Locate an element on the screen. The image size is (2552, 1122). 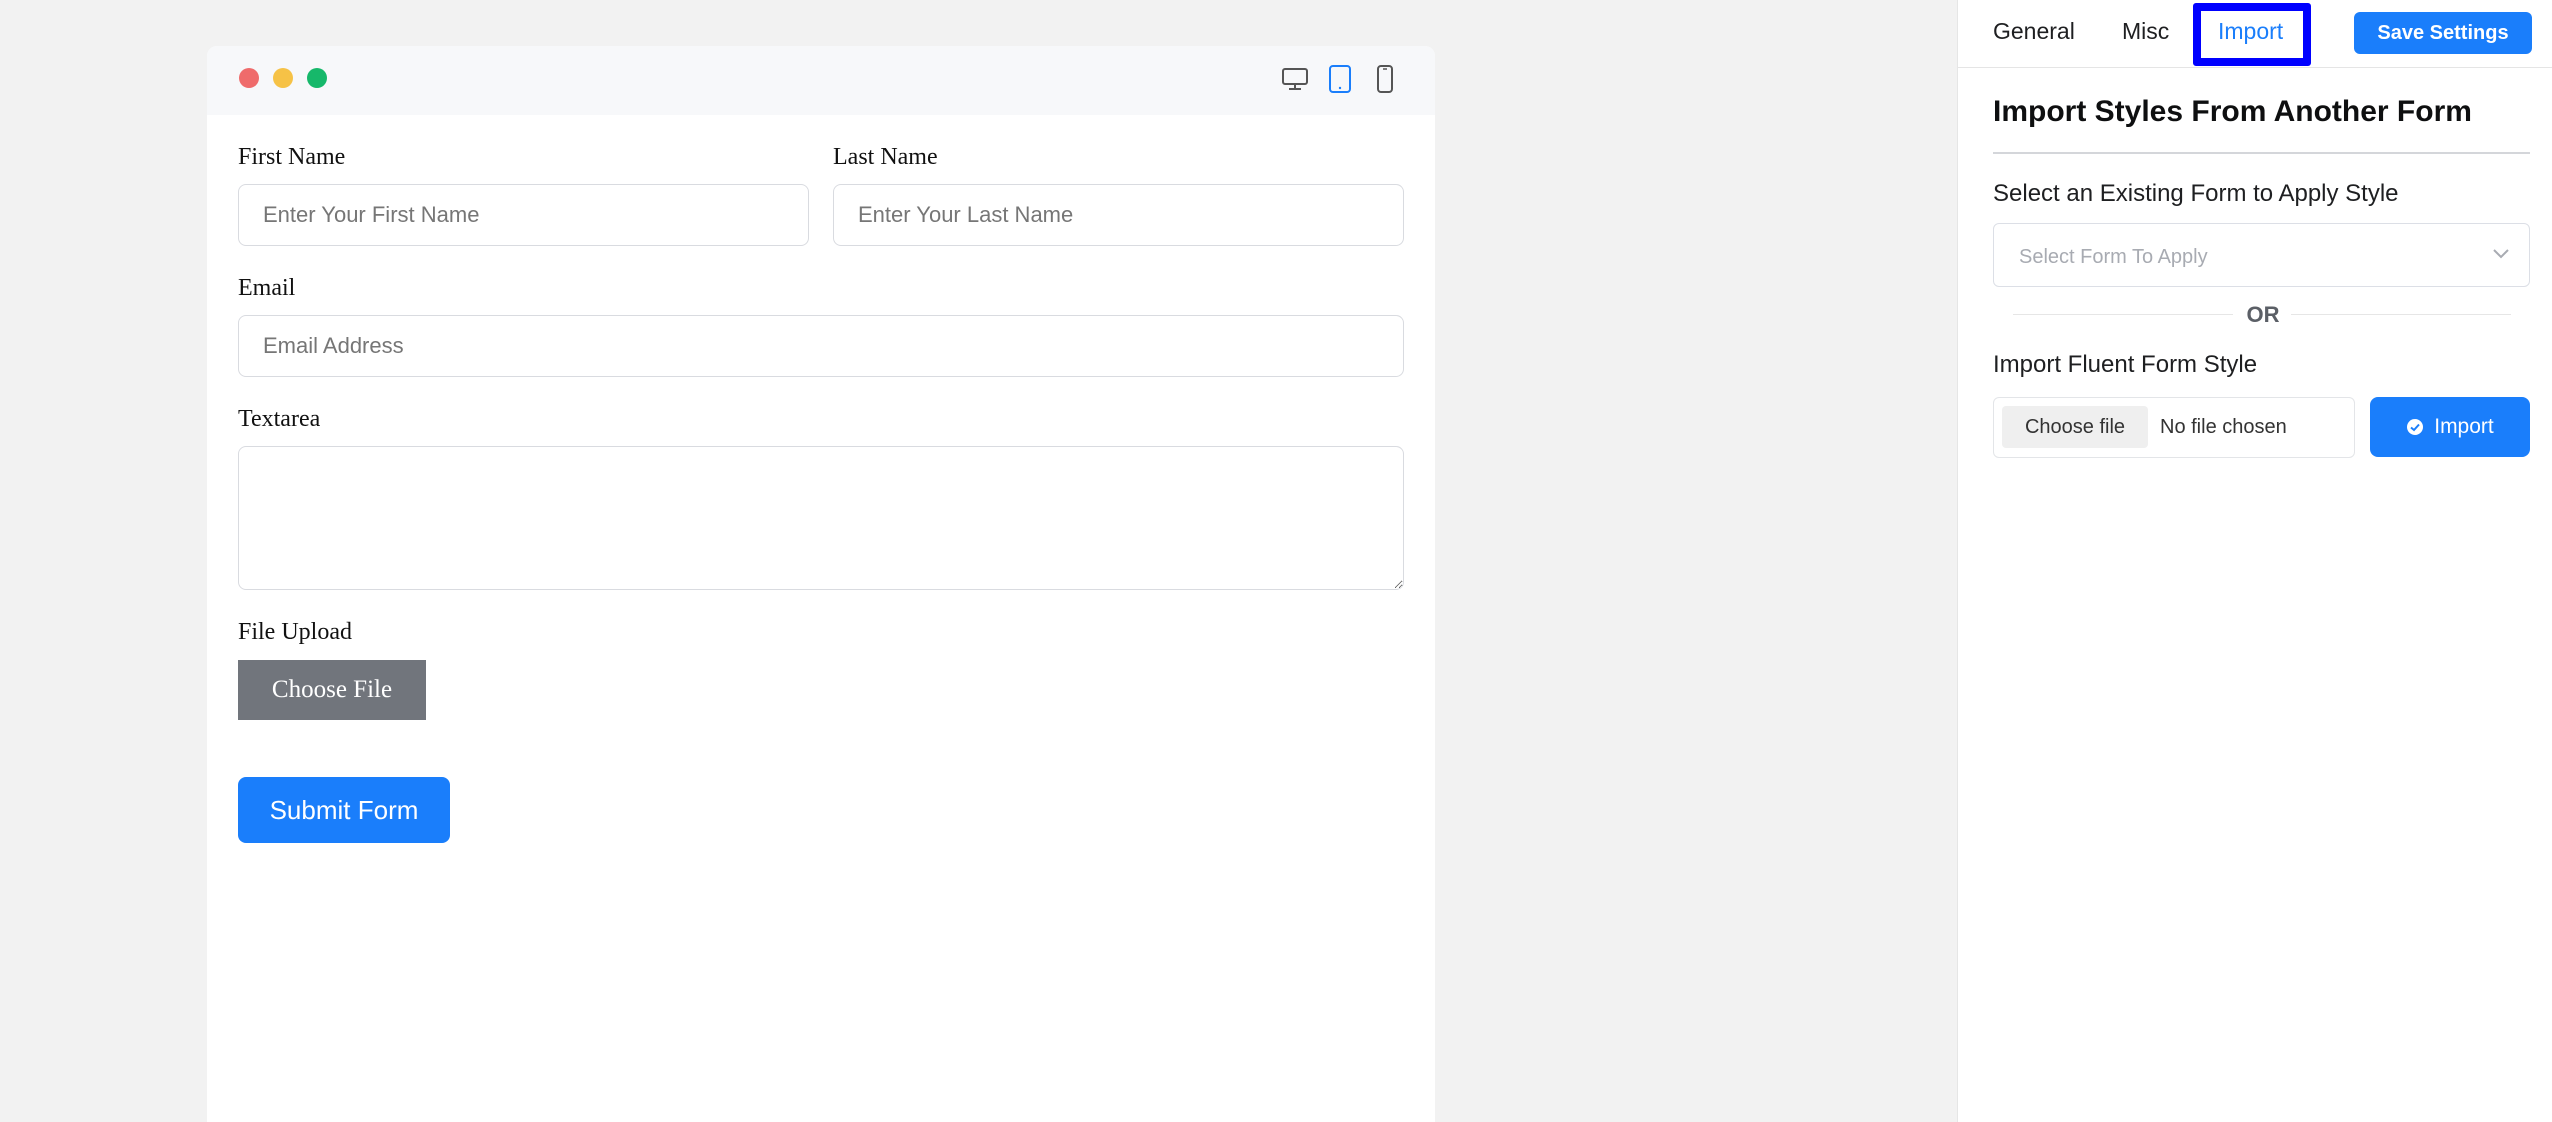
tablet-view-button is located at coordinates (1340, 79).